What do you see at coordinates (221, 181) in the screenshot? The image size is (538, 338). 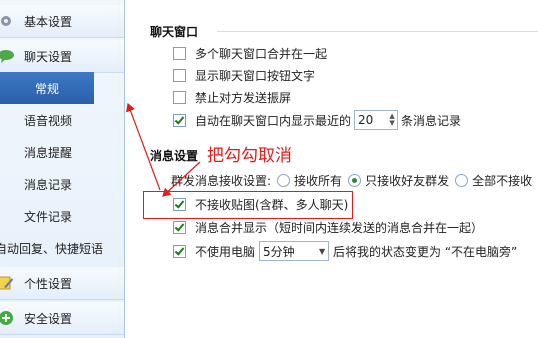 I see `group-message-label: 群发消息接收设置:` at bounding box center [221, 181].